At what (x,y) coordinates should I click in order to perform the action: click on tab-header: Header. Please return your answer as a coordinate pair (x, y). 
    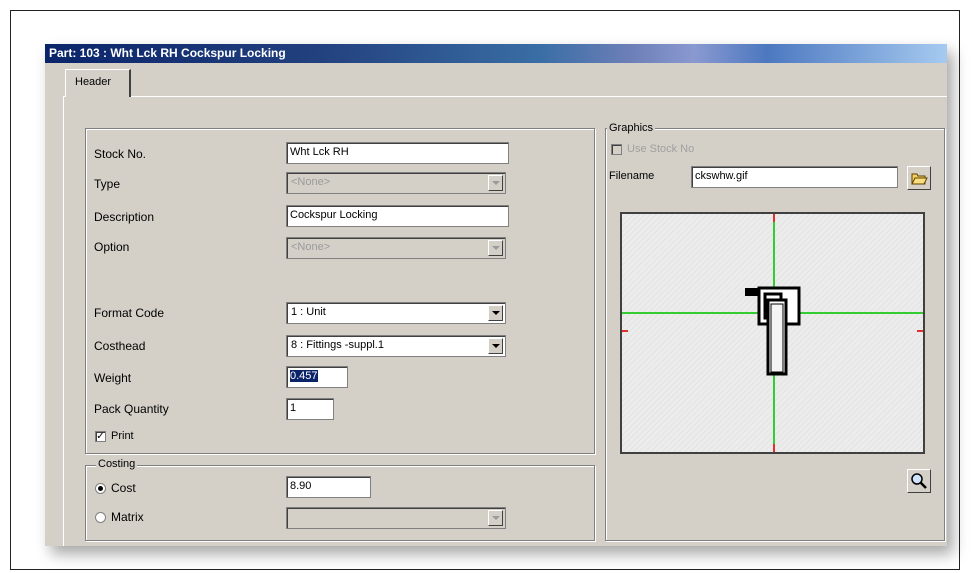
    Looking at the image, I should click on (98, 83).